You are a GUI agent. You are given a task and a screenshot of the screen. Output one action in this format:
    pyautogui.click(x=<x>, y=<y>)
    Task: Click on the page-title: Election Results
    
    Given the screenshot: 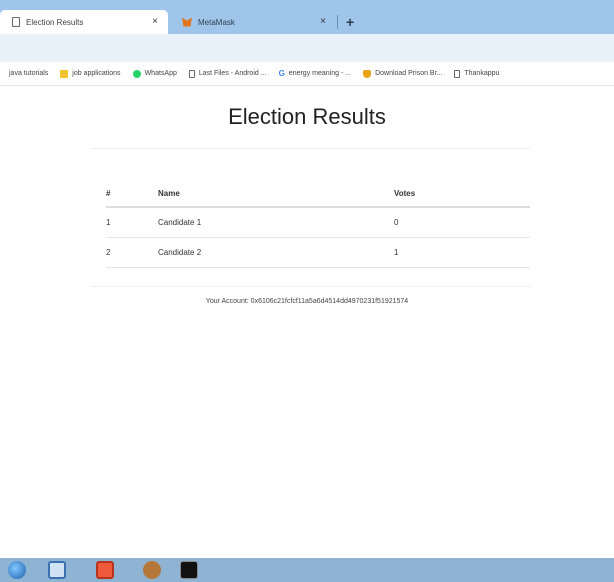 What is the action you would take?
    pyautogui.click(x=307, y=116)
    